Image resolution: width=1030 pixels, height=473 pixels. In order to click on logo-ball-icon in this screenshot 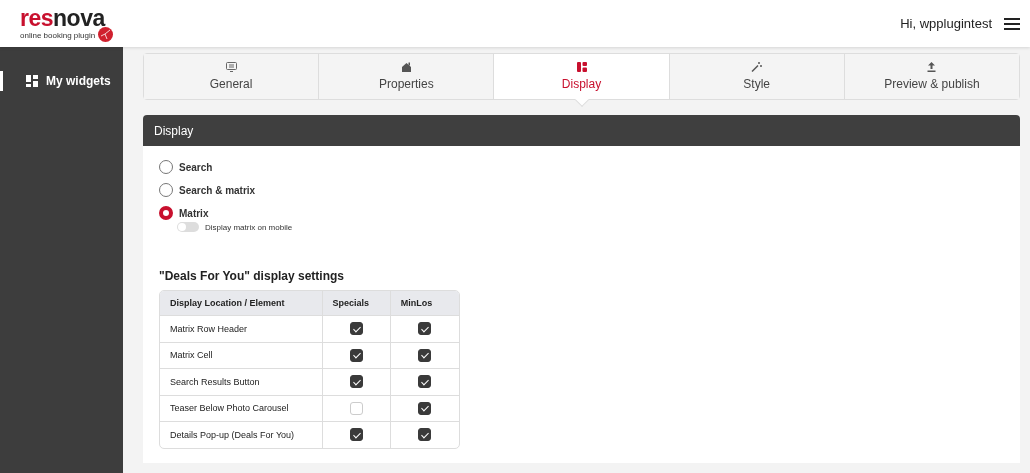, I will do `click(105, 34)`.